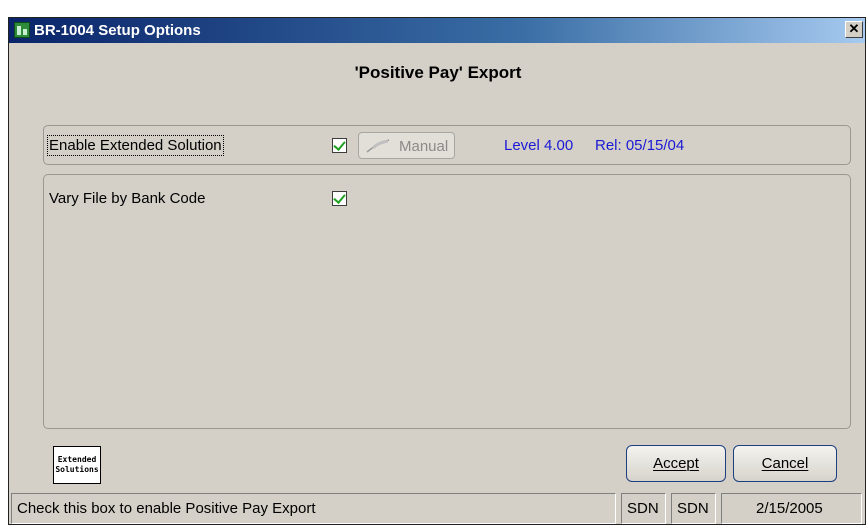  What do you see at coordinates (539, 145) in the screenshot?
I see `level-text: Level 4.00` at bounding box center [539, 145].